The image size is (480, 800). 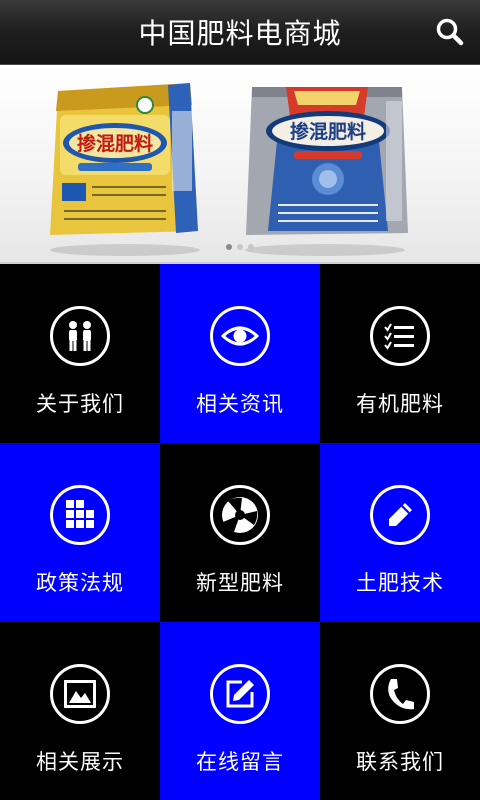 What do you see at coordinates (400, 583) in the screenshot?
I see `menu-label: 土肥技术` at bounding box center [400, 583].